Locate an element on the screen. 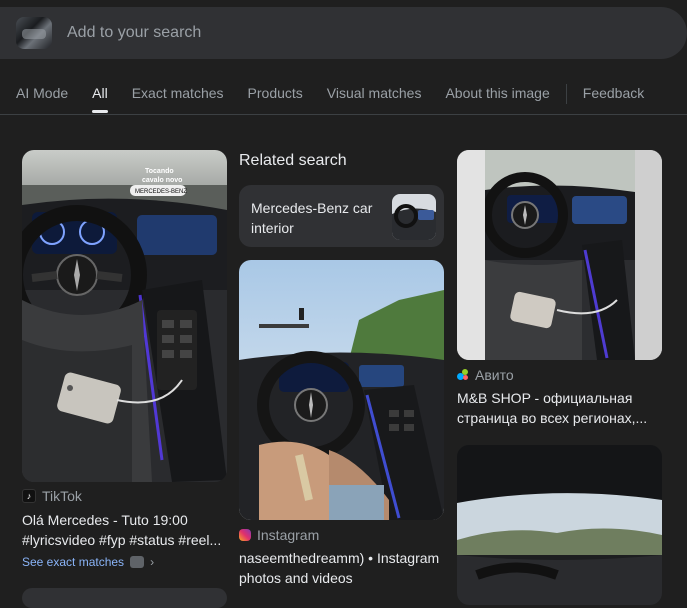 This screenshot has width=687, height=608. tab-exact-matches: Exact matches is located at coordinates (178, 92).